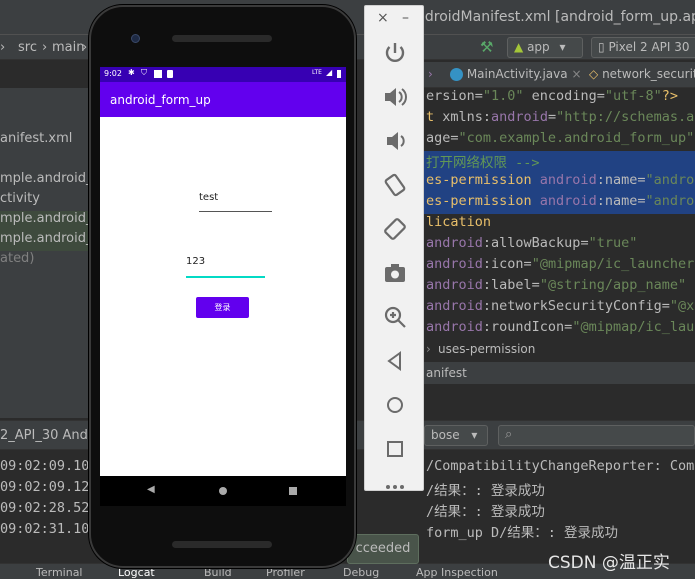  Describe the element at coordinates (434, 117) in the screenshot. I see `code-token: t` at that location.